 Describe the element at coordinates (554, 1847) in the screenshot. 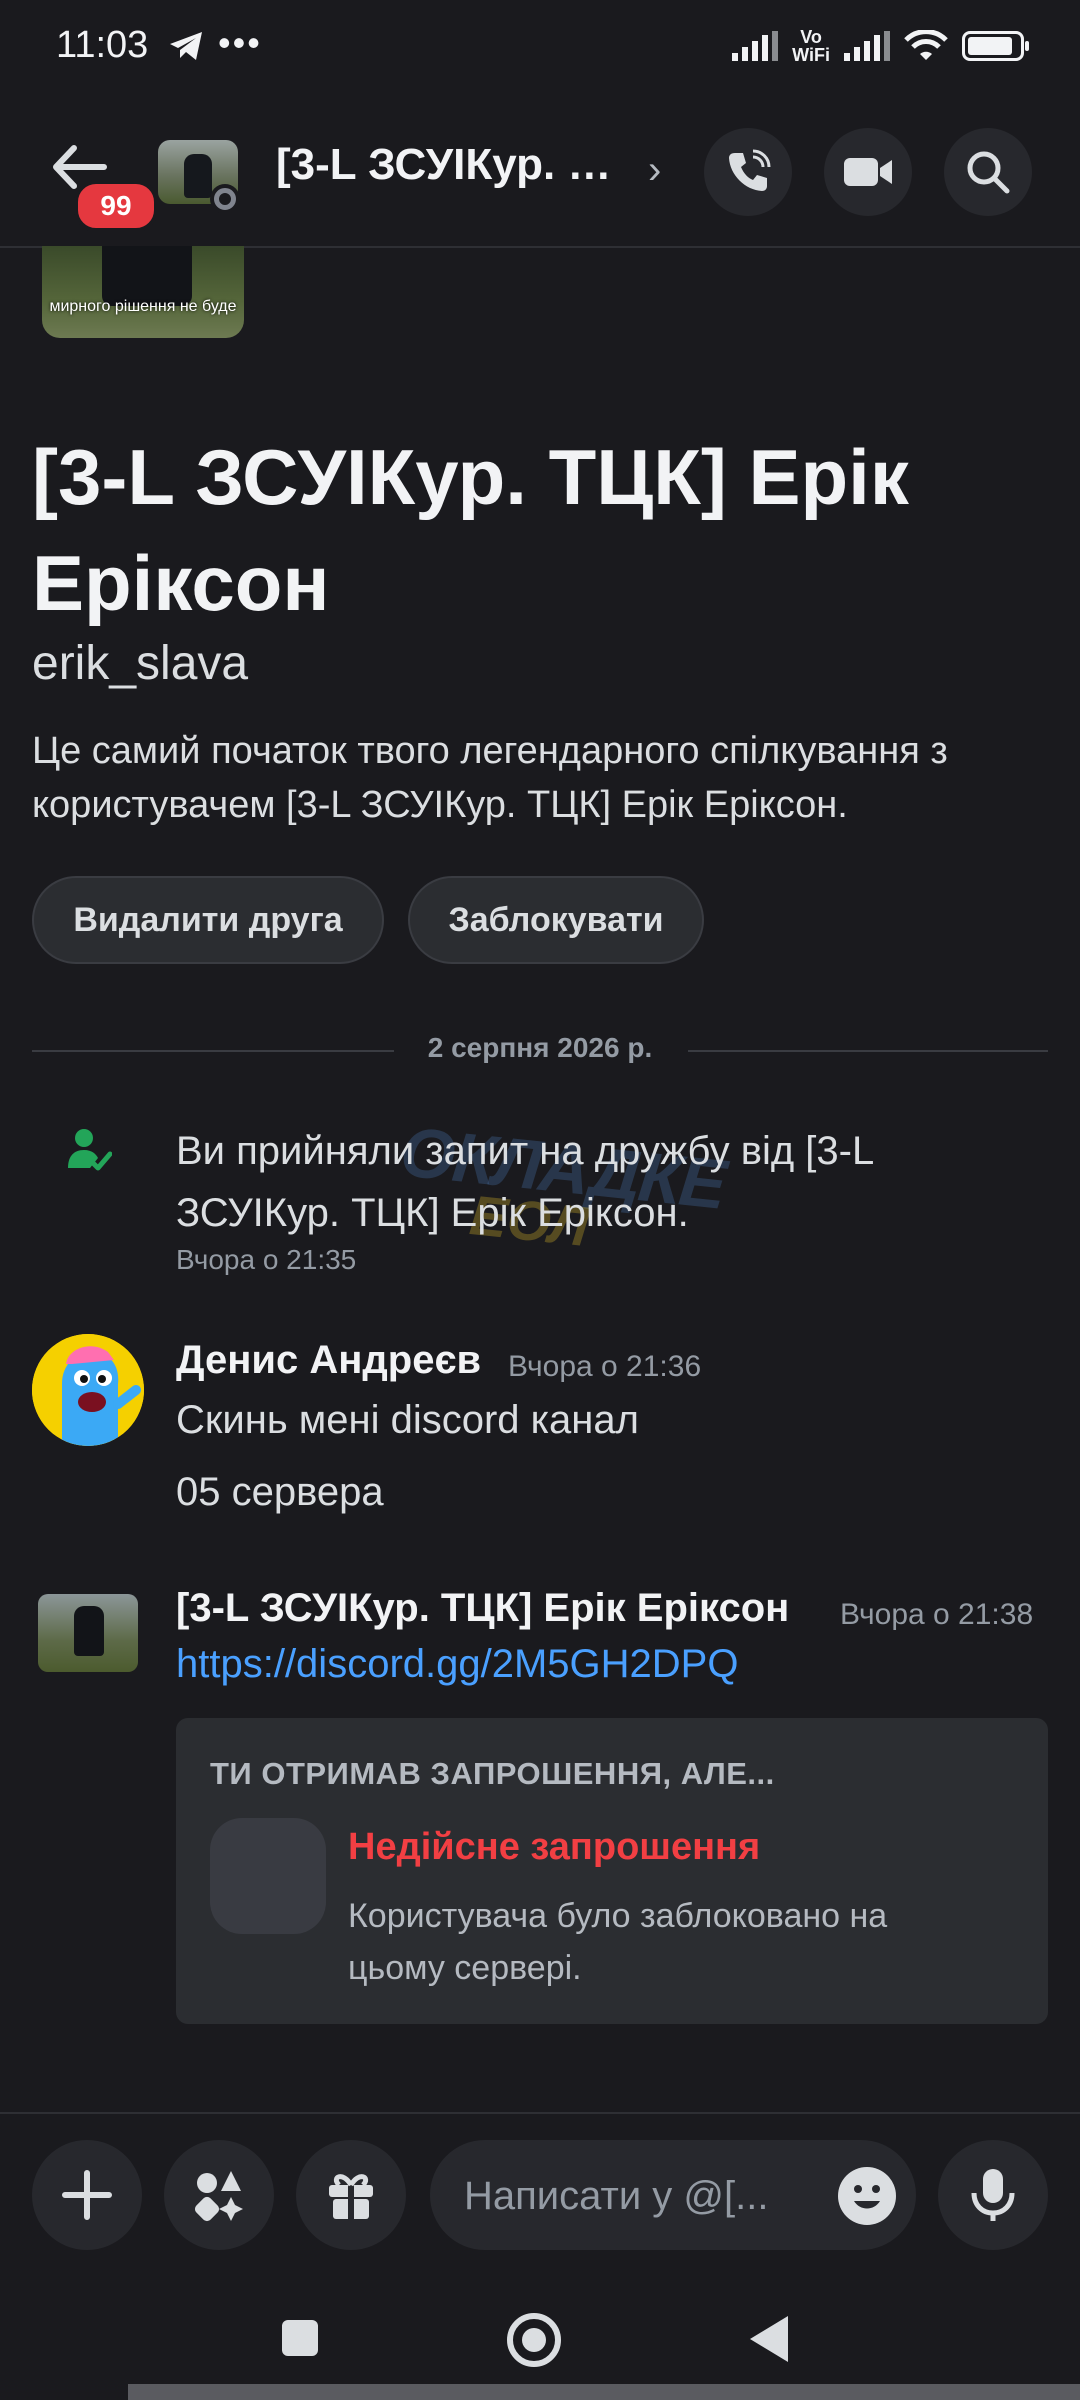

I see `embed-title: Недійсне запрошення` at that location.